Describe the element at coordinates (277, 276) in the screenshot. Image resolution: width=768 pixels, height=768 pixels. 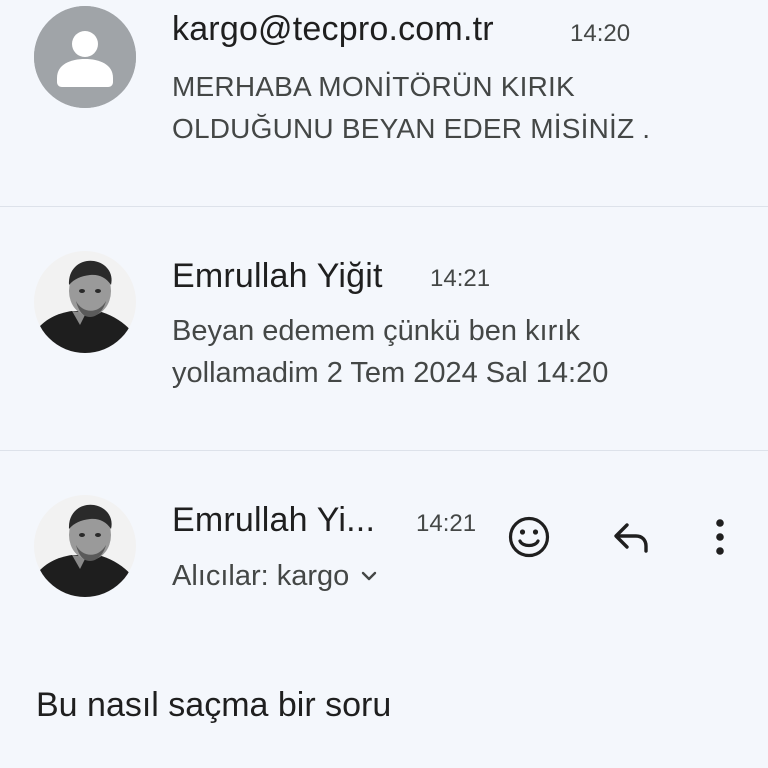
I see `sender-name: Emrullah Yiğit` at that location.